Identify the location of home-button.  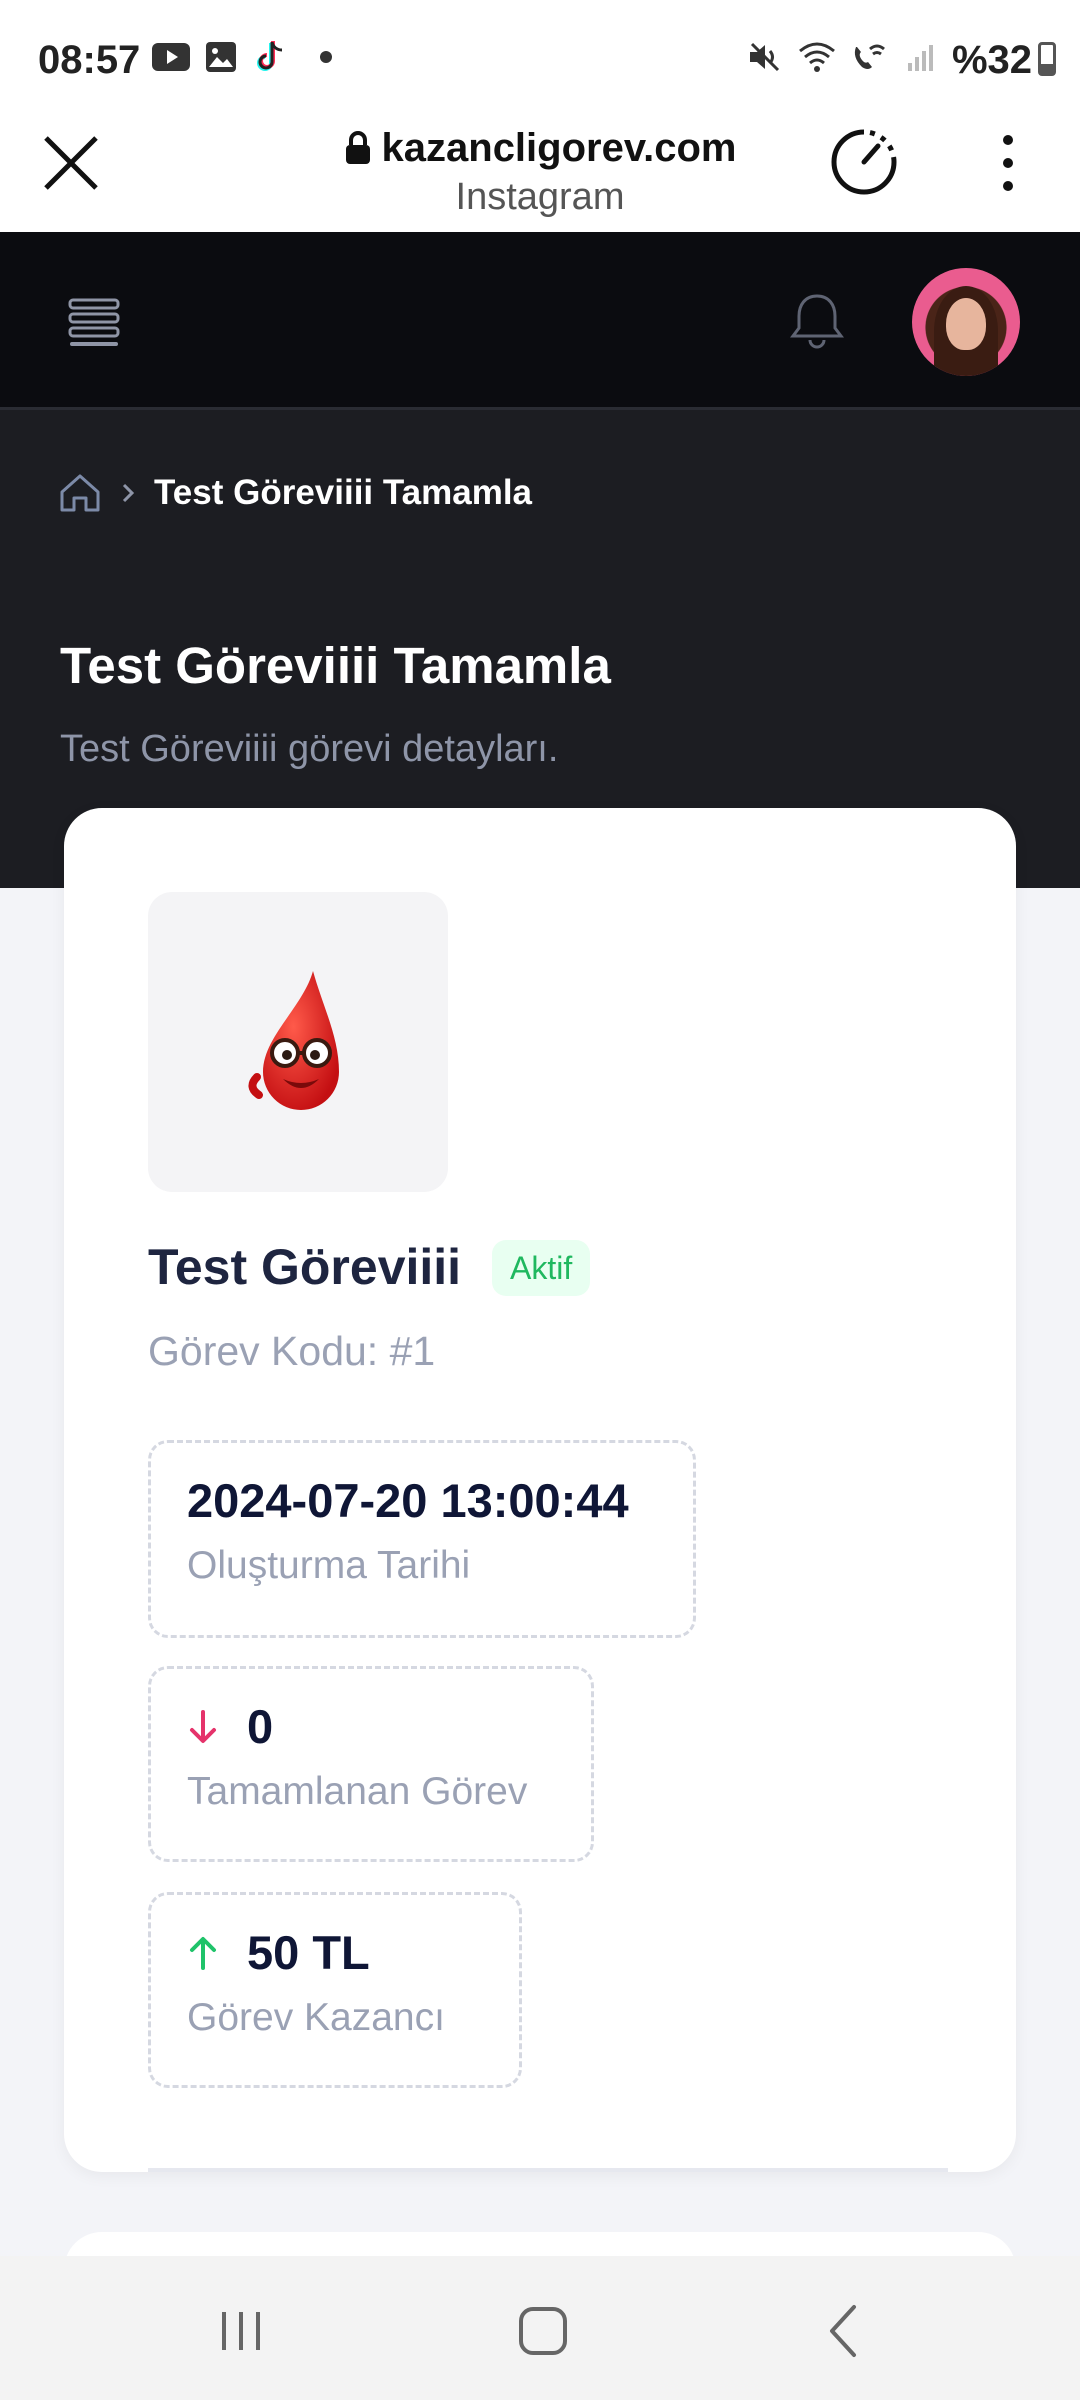
(543, 2331).